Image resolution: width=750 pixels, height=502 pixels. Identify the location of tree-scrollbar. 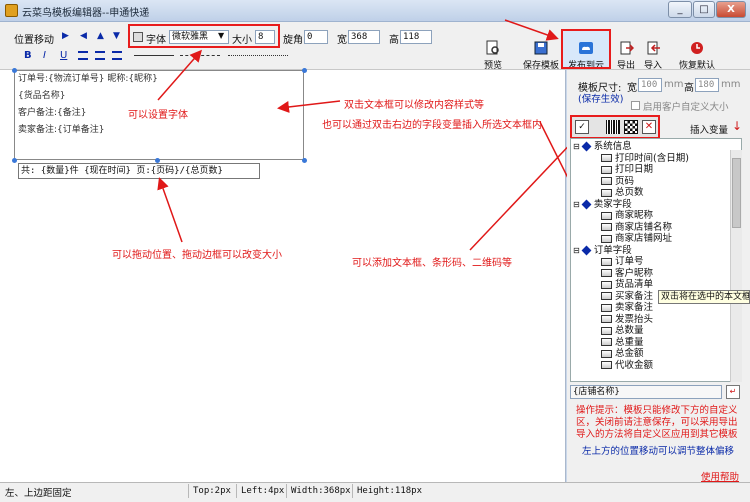
(736, 266).